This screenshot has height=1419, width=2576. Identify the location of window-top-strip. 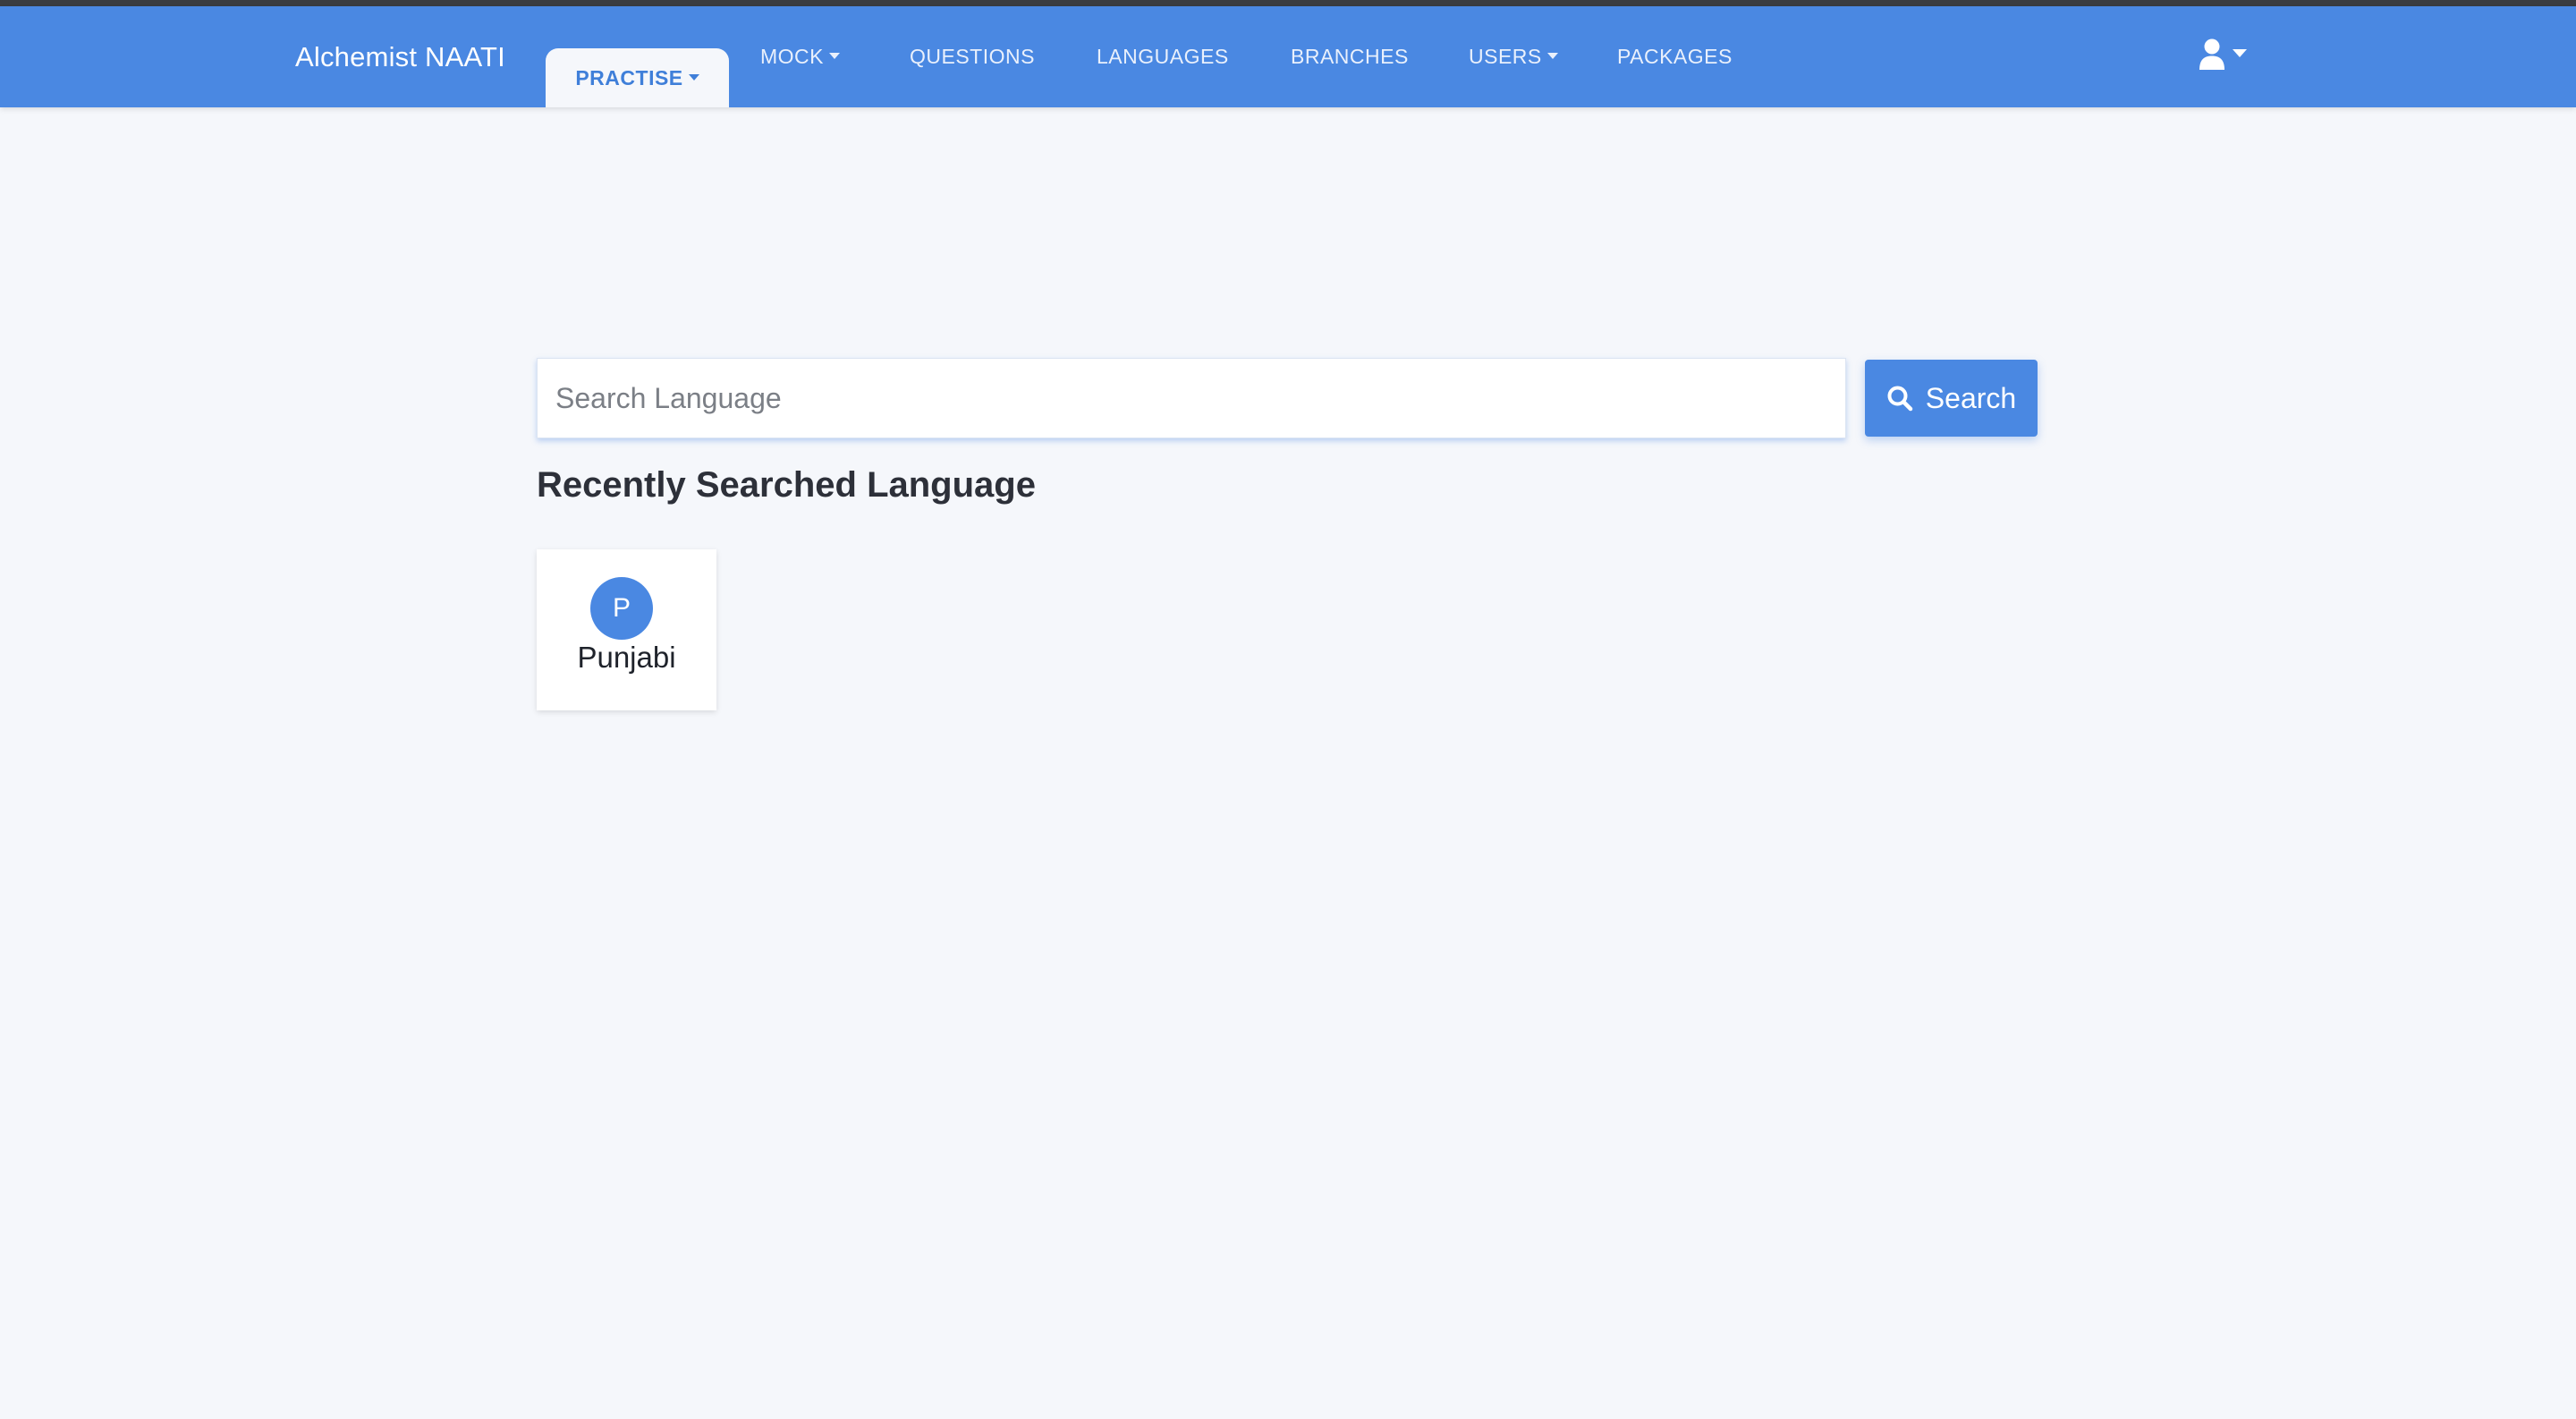
(1288, 3).